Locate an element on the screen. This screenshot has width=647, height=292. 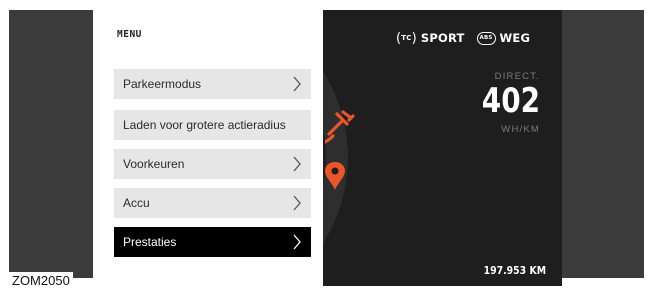
tc-badge-text: TC is located at coordinates (406, 38).